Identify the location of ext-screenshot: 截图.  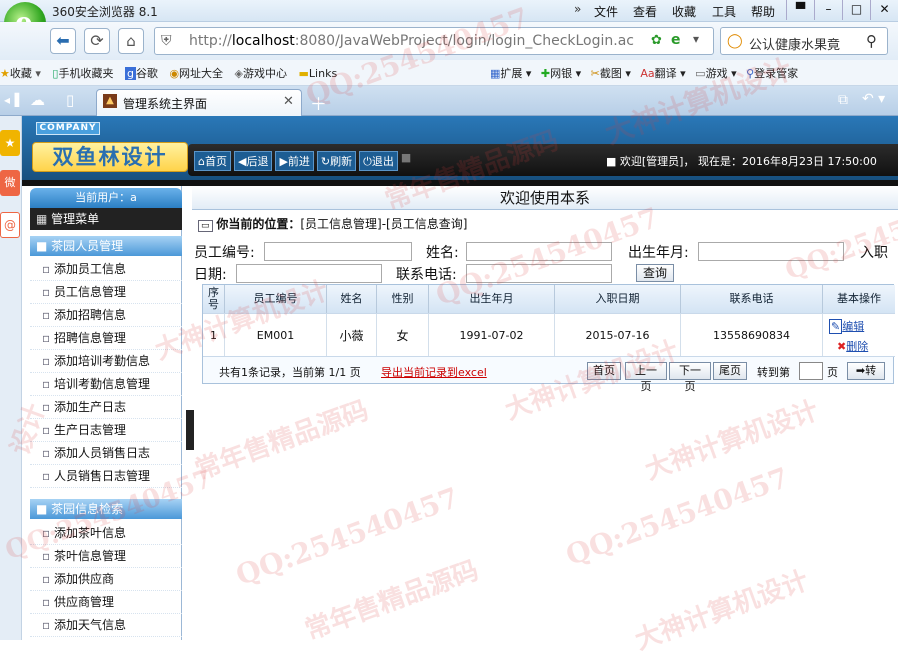
(611, 73).